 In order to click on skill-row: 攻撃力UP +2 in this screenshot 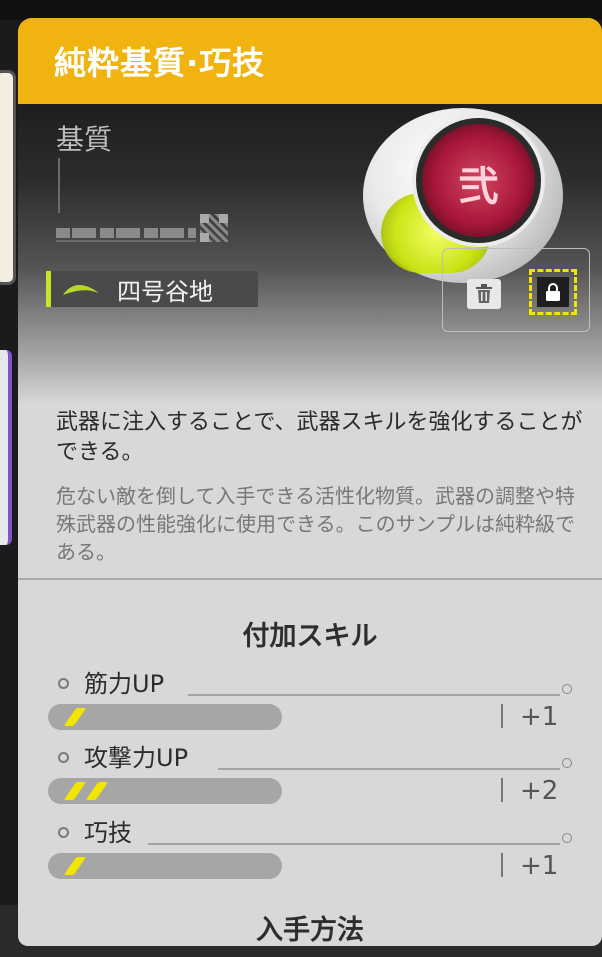, I will do `click(310, 773)`.